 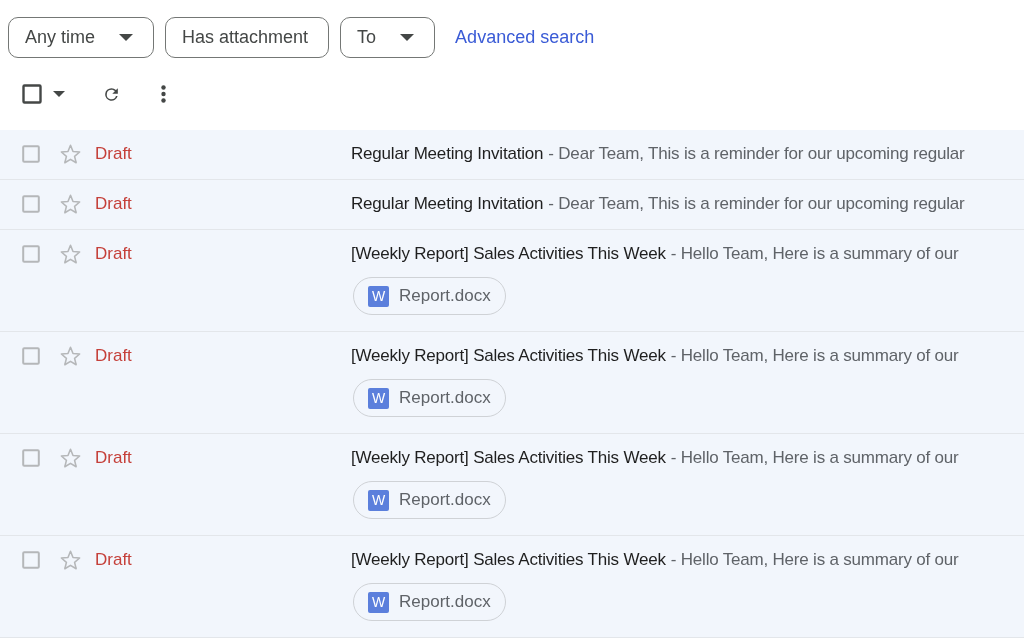 What do you see at coordinates (59, 94) in the screenshot?
I see `caret-icon` at bounding box center [59, 94].